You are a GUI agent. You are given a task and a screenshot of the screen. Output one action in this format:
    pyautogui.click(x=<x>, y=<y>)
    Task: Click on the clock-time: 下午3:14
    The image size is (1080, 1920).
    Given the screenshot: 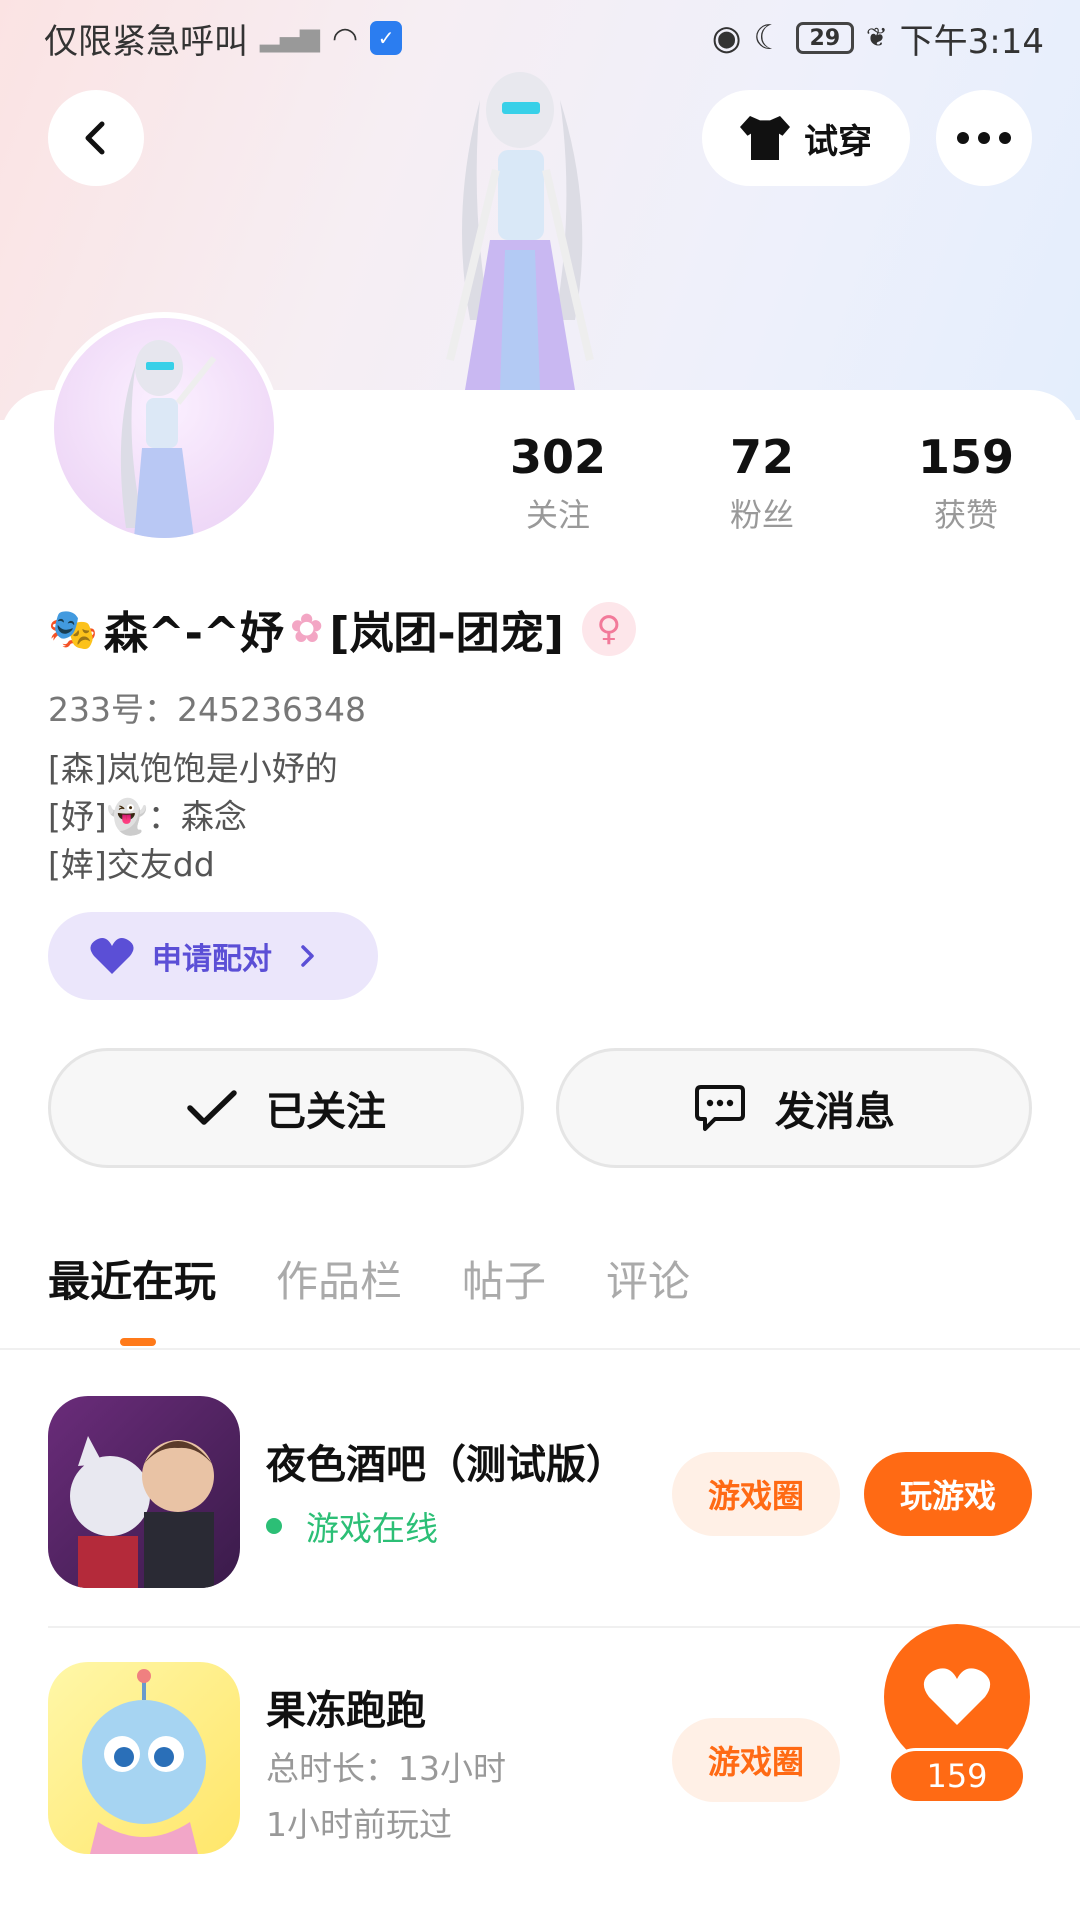 What is the action you would take?
    pyautogui.click(x=971, y=41)
    